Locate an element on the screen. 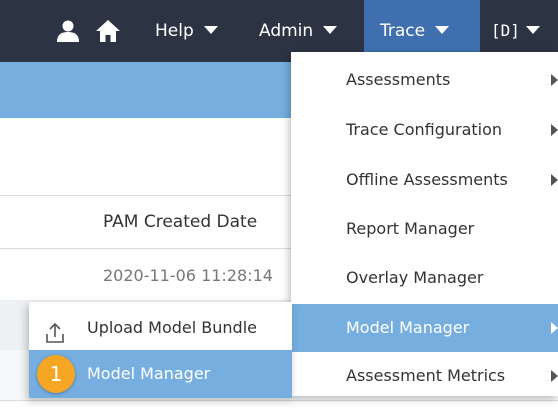 The image size is (558, 418). nav-help-label: Help is located at coordinates (174, 31).